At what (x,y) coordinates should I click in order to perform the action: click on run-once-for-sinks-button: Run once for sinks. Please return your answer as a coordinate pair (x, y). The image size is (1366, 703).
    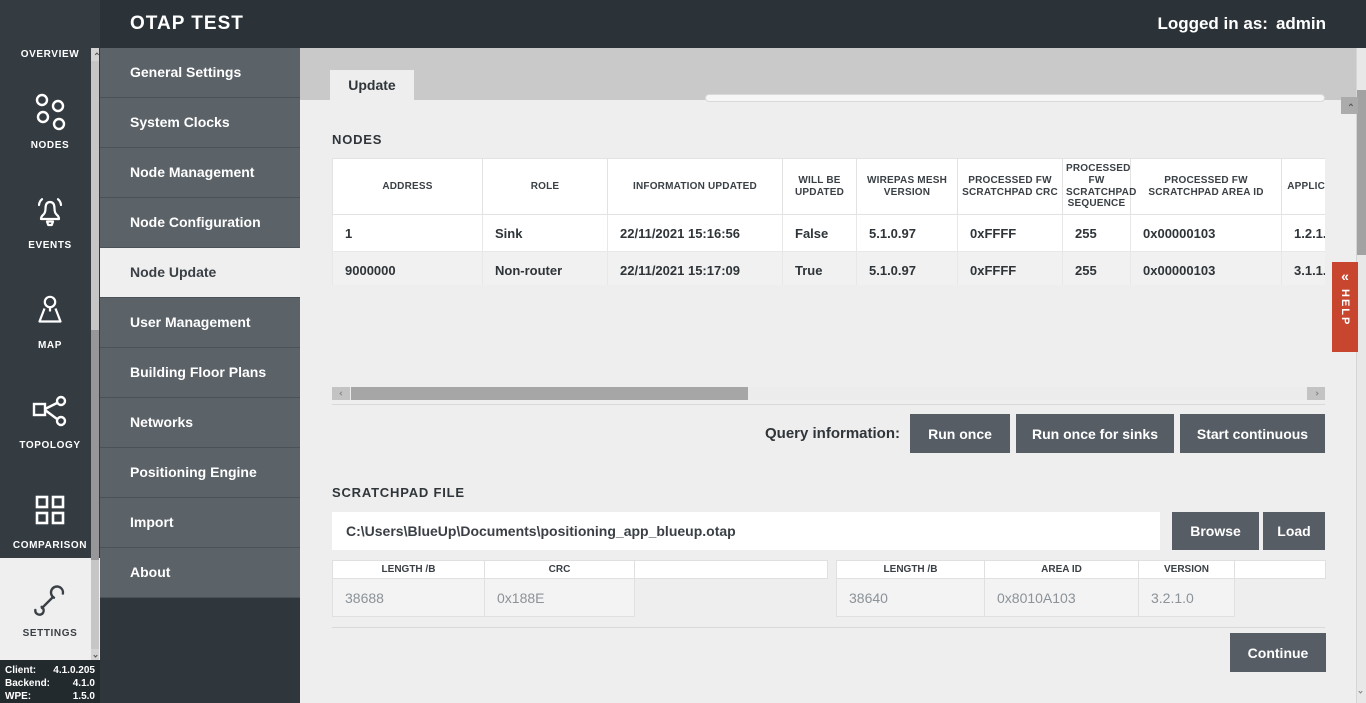
    Looking at the image, I should click on (1095, 433).